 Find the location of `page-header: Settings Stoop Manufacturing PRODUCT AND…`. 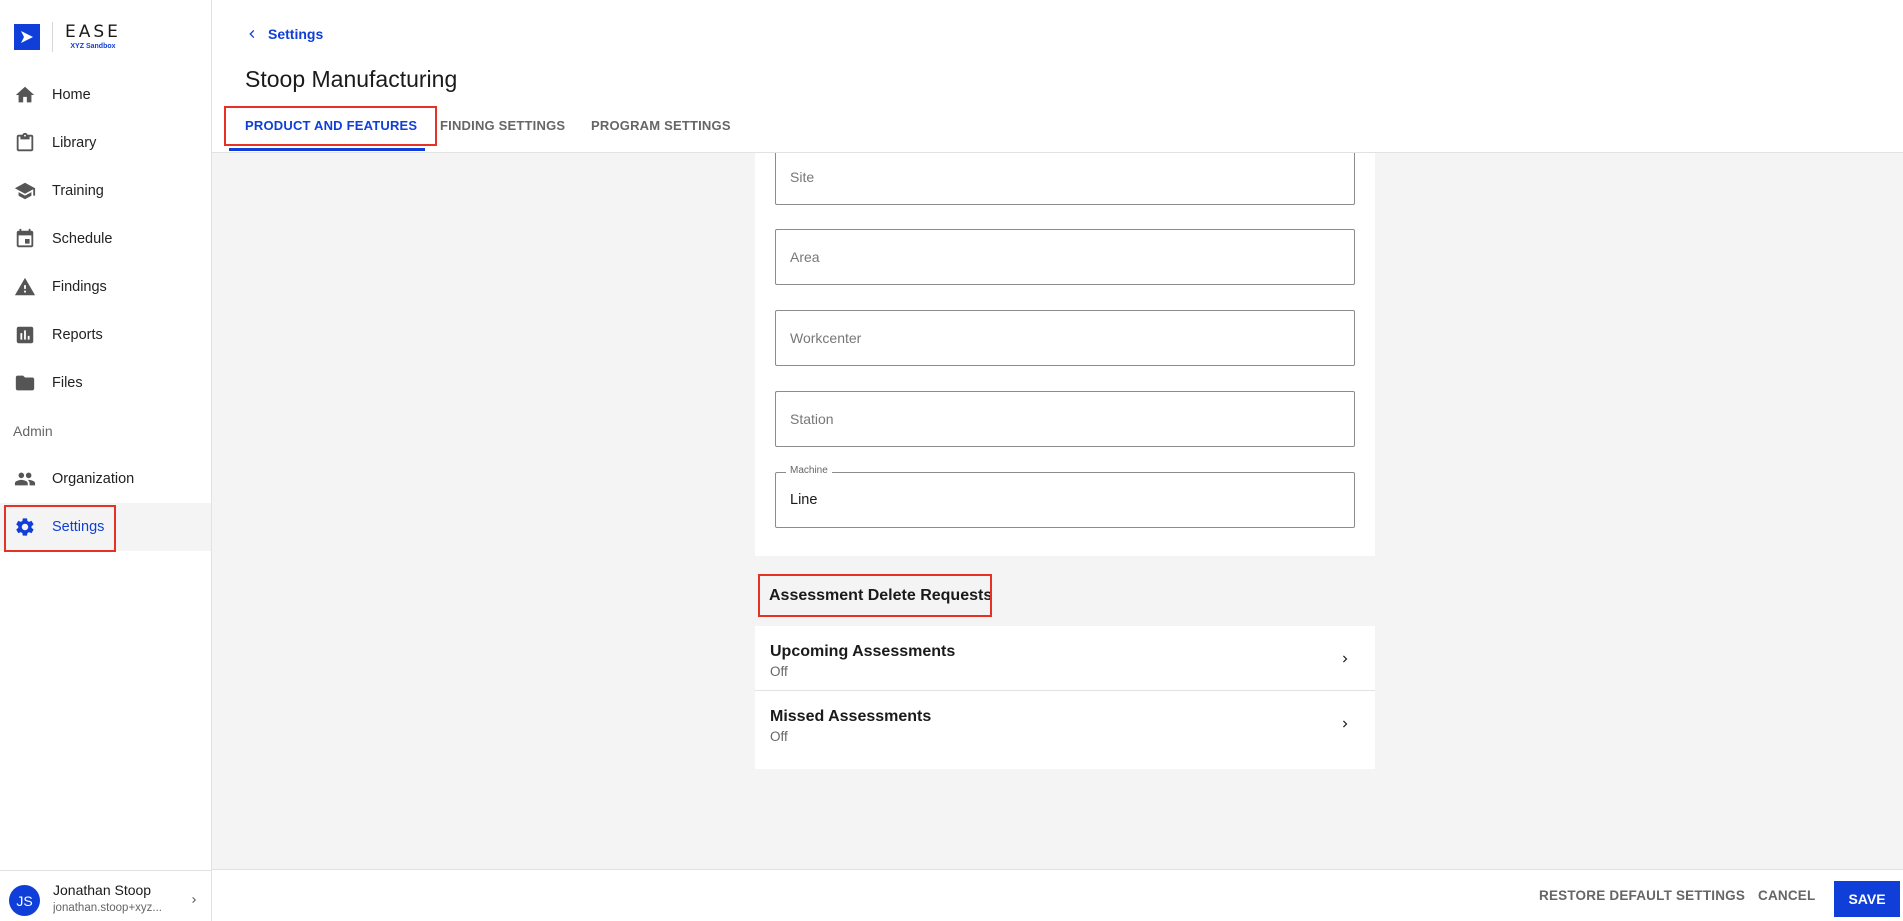

page-header: Settings Stoop Manufacturing PRODUCT AND… is located at coordinates (1057, 76).